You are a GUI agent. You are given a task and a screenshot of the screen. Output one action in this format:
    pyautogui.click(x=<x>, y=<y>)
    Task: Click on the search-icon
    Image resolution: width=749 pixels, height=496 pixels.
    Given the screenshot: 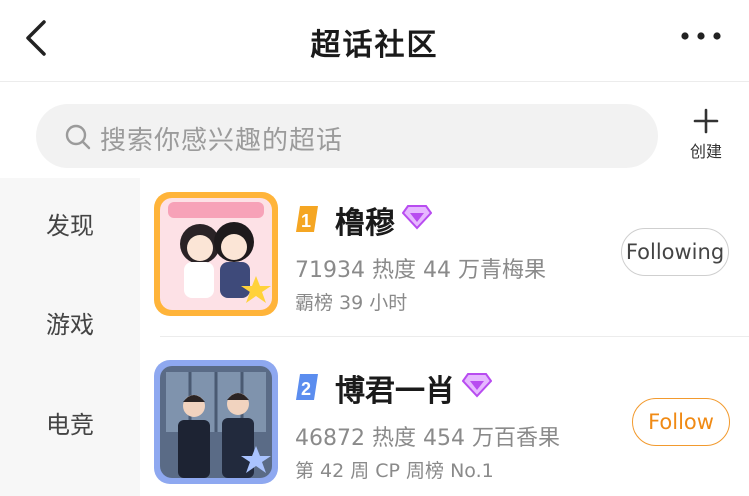 What is the action you would take?
    pyautogui.click(x=78, y=137)
    